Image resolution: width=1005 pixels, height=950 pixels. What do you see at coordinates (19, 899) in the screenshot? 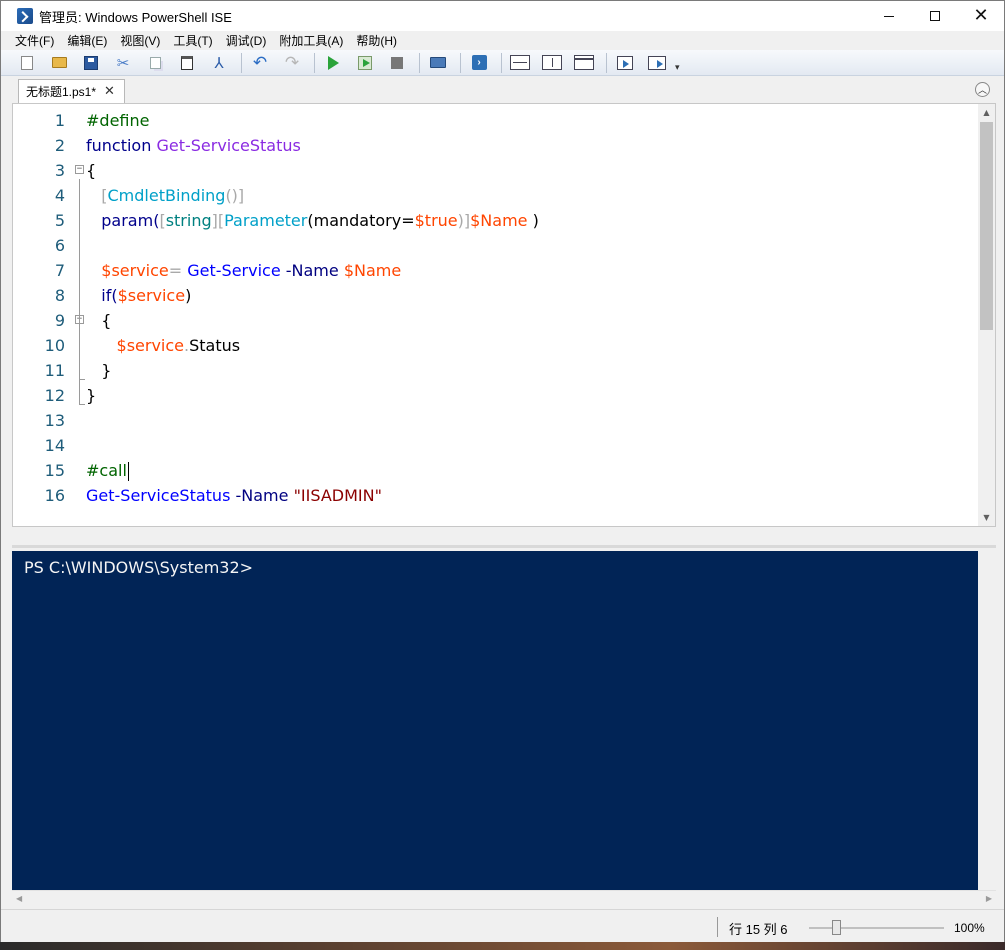
I see `scroll-left-icon: ◀` at bounding box center [19, 899].